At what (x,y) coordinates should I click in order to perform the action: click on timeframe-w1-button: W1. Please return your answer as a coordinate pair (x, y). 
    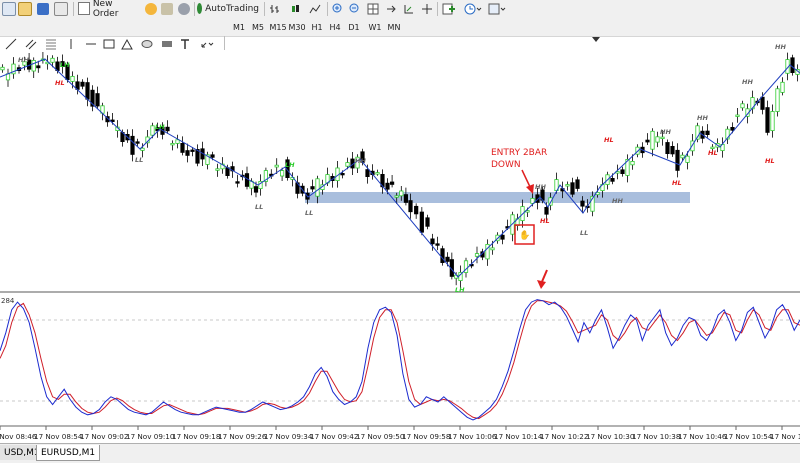
    Looking at the image, I should click on (375, 27).